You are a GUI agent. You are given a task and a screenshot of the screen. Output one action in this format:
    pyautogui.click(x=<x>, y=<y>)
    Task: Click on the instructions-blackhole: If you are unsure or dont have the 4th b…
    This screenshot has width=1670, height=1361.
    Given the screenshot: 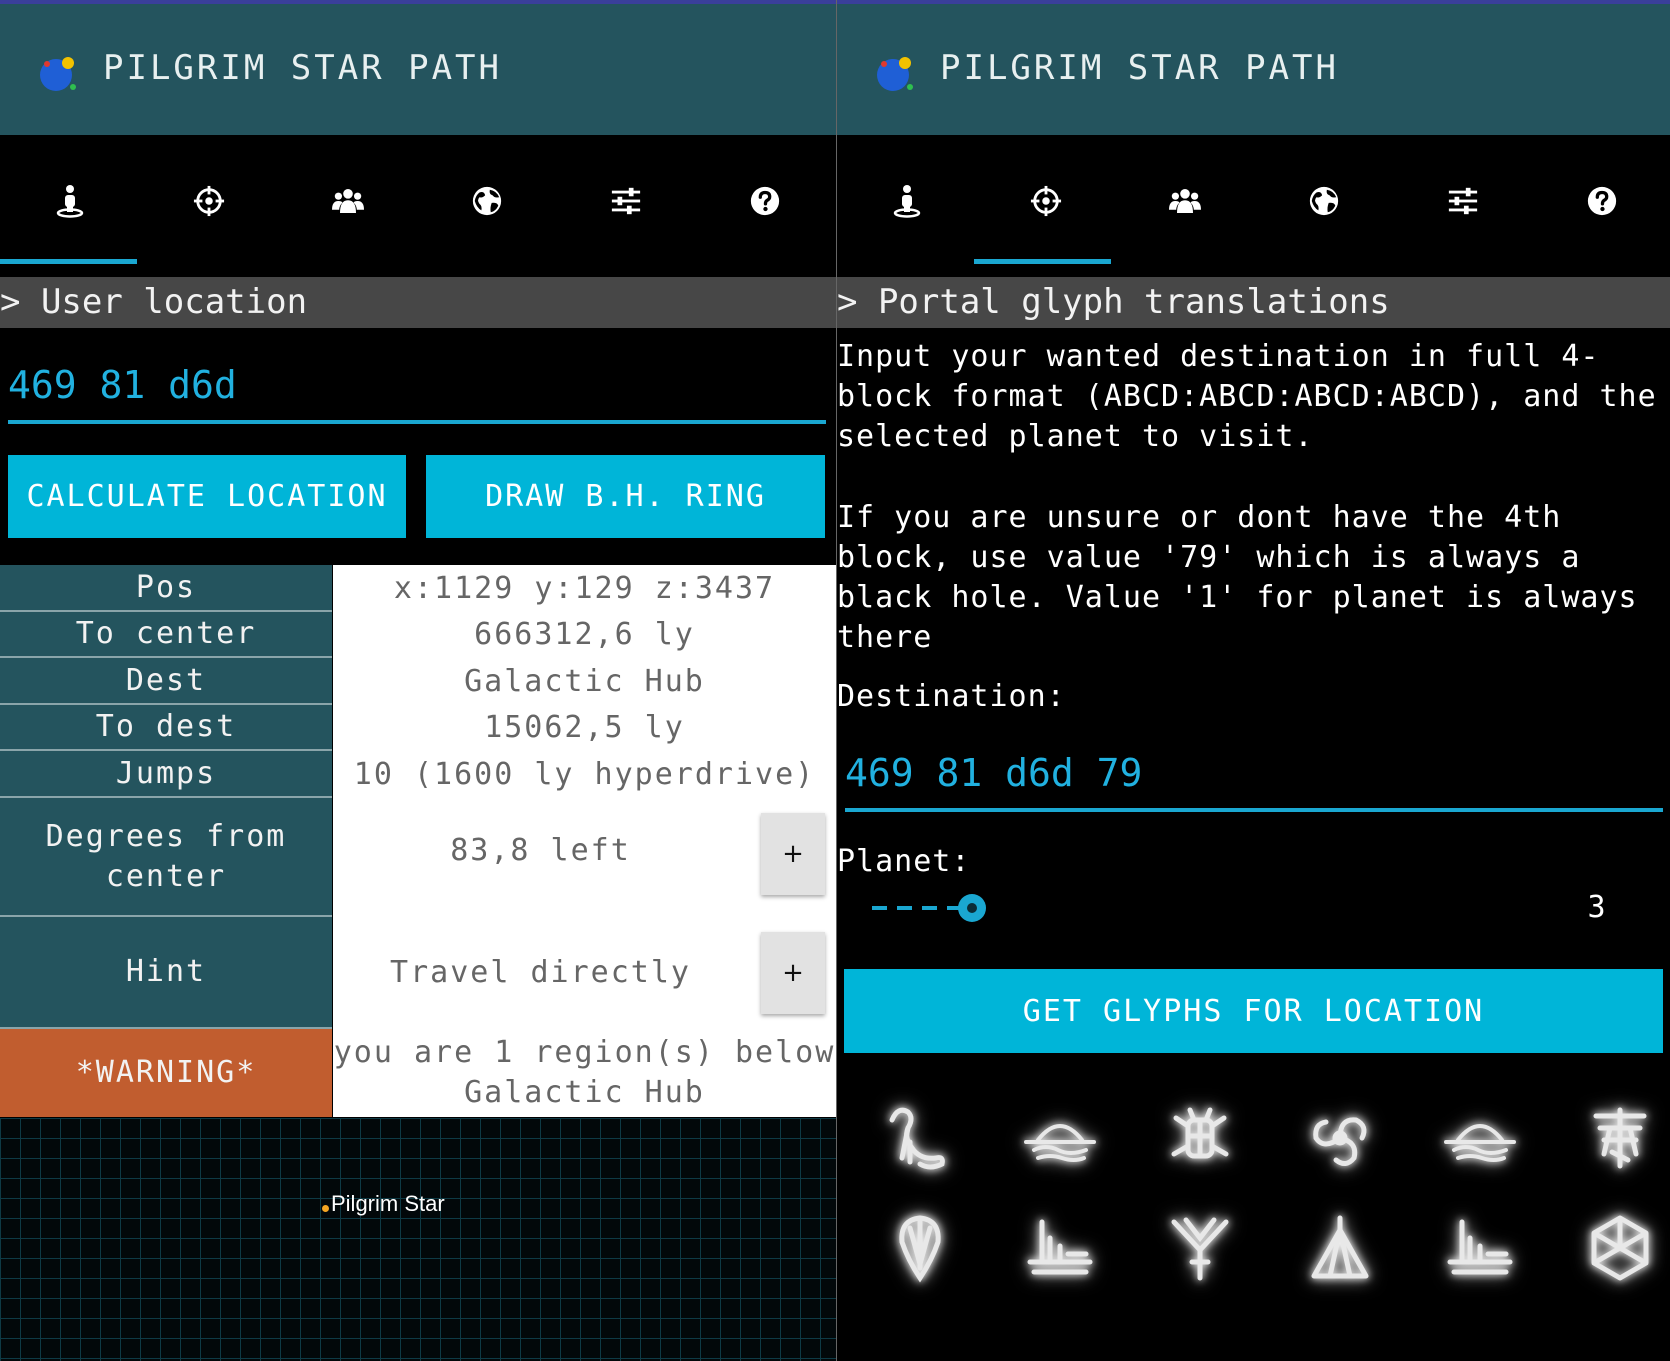 What is the action you would take?
    pyautogui.click(x=1237, y=577)
    